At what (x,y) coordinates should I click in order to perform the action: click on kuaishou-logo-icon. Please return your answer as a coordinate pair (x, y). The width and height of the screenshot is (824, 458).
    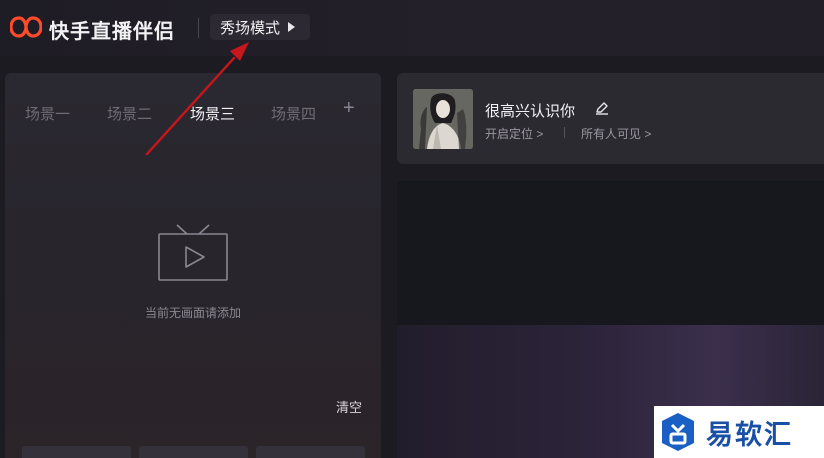
    Looking at the image, I should click on (26, 27).